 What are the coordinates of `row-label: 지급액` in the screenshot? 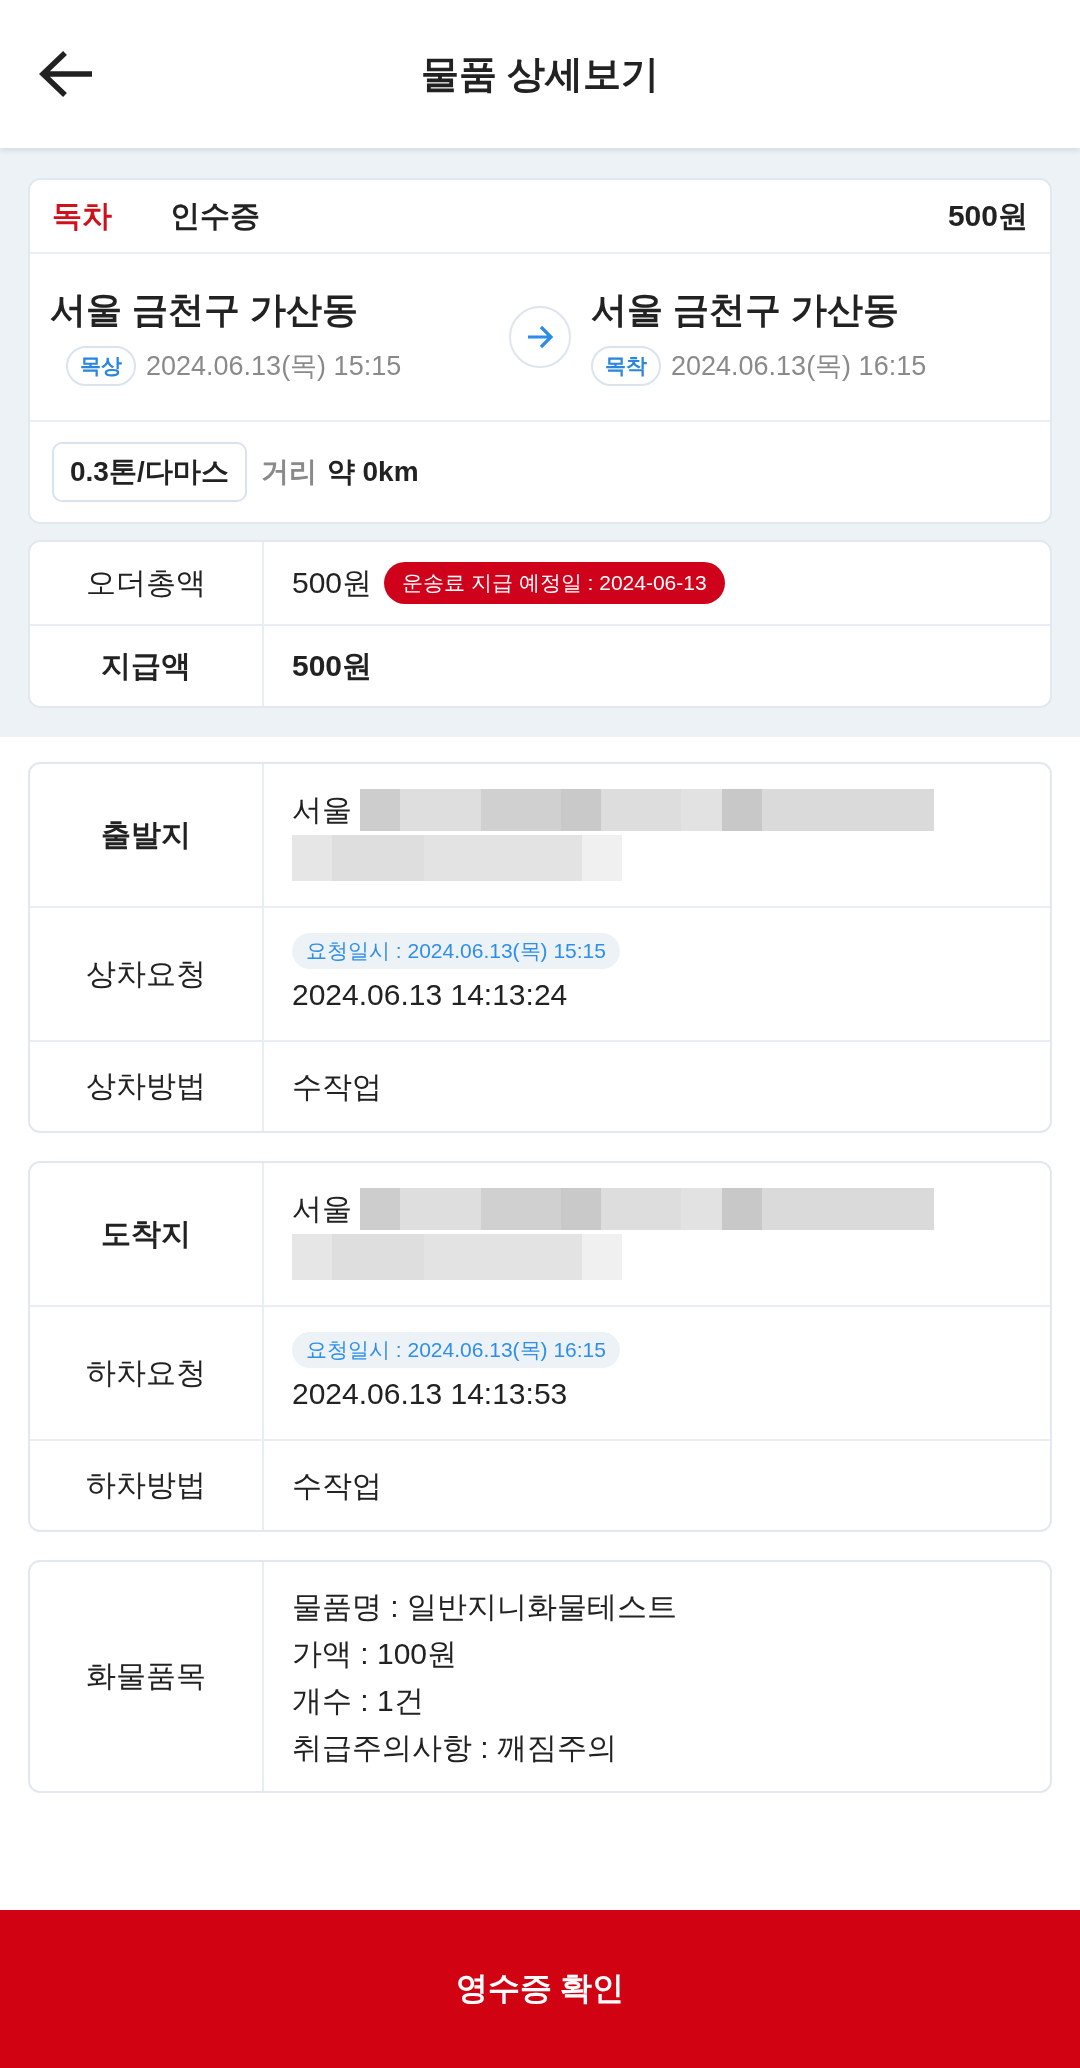 It's located at (146, 665).